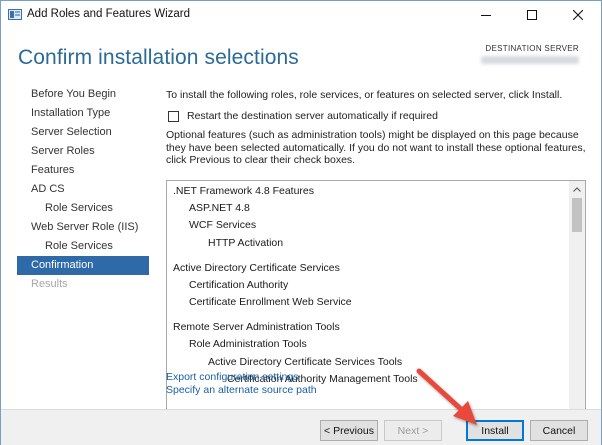 The image size is (602, 445). I want to click on sidebar-item-web-server-role-iis: Web Server Role (IIS), so click(83, 227).